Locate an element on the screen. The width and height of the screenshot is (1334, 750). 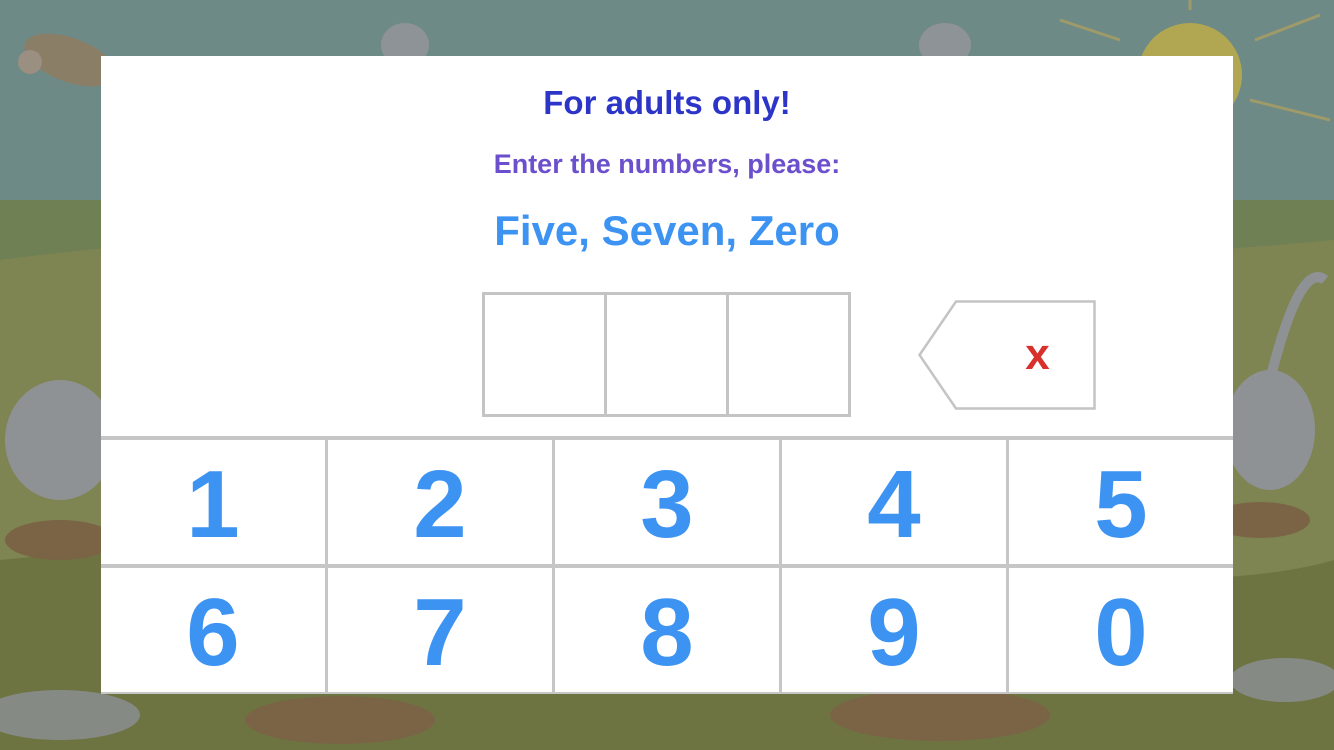
key-6: 6 is located at coordinates (213, 630).